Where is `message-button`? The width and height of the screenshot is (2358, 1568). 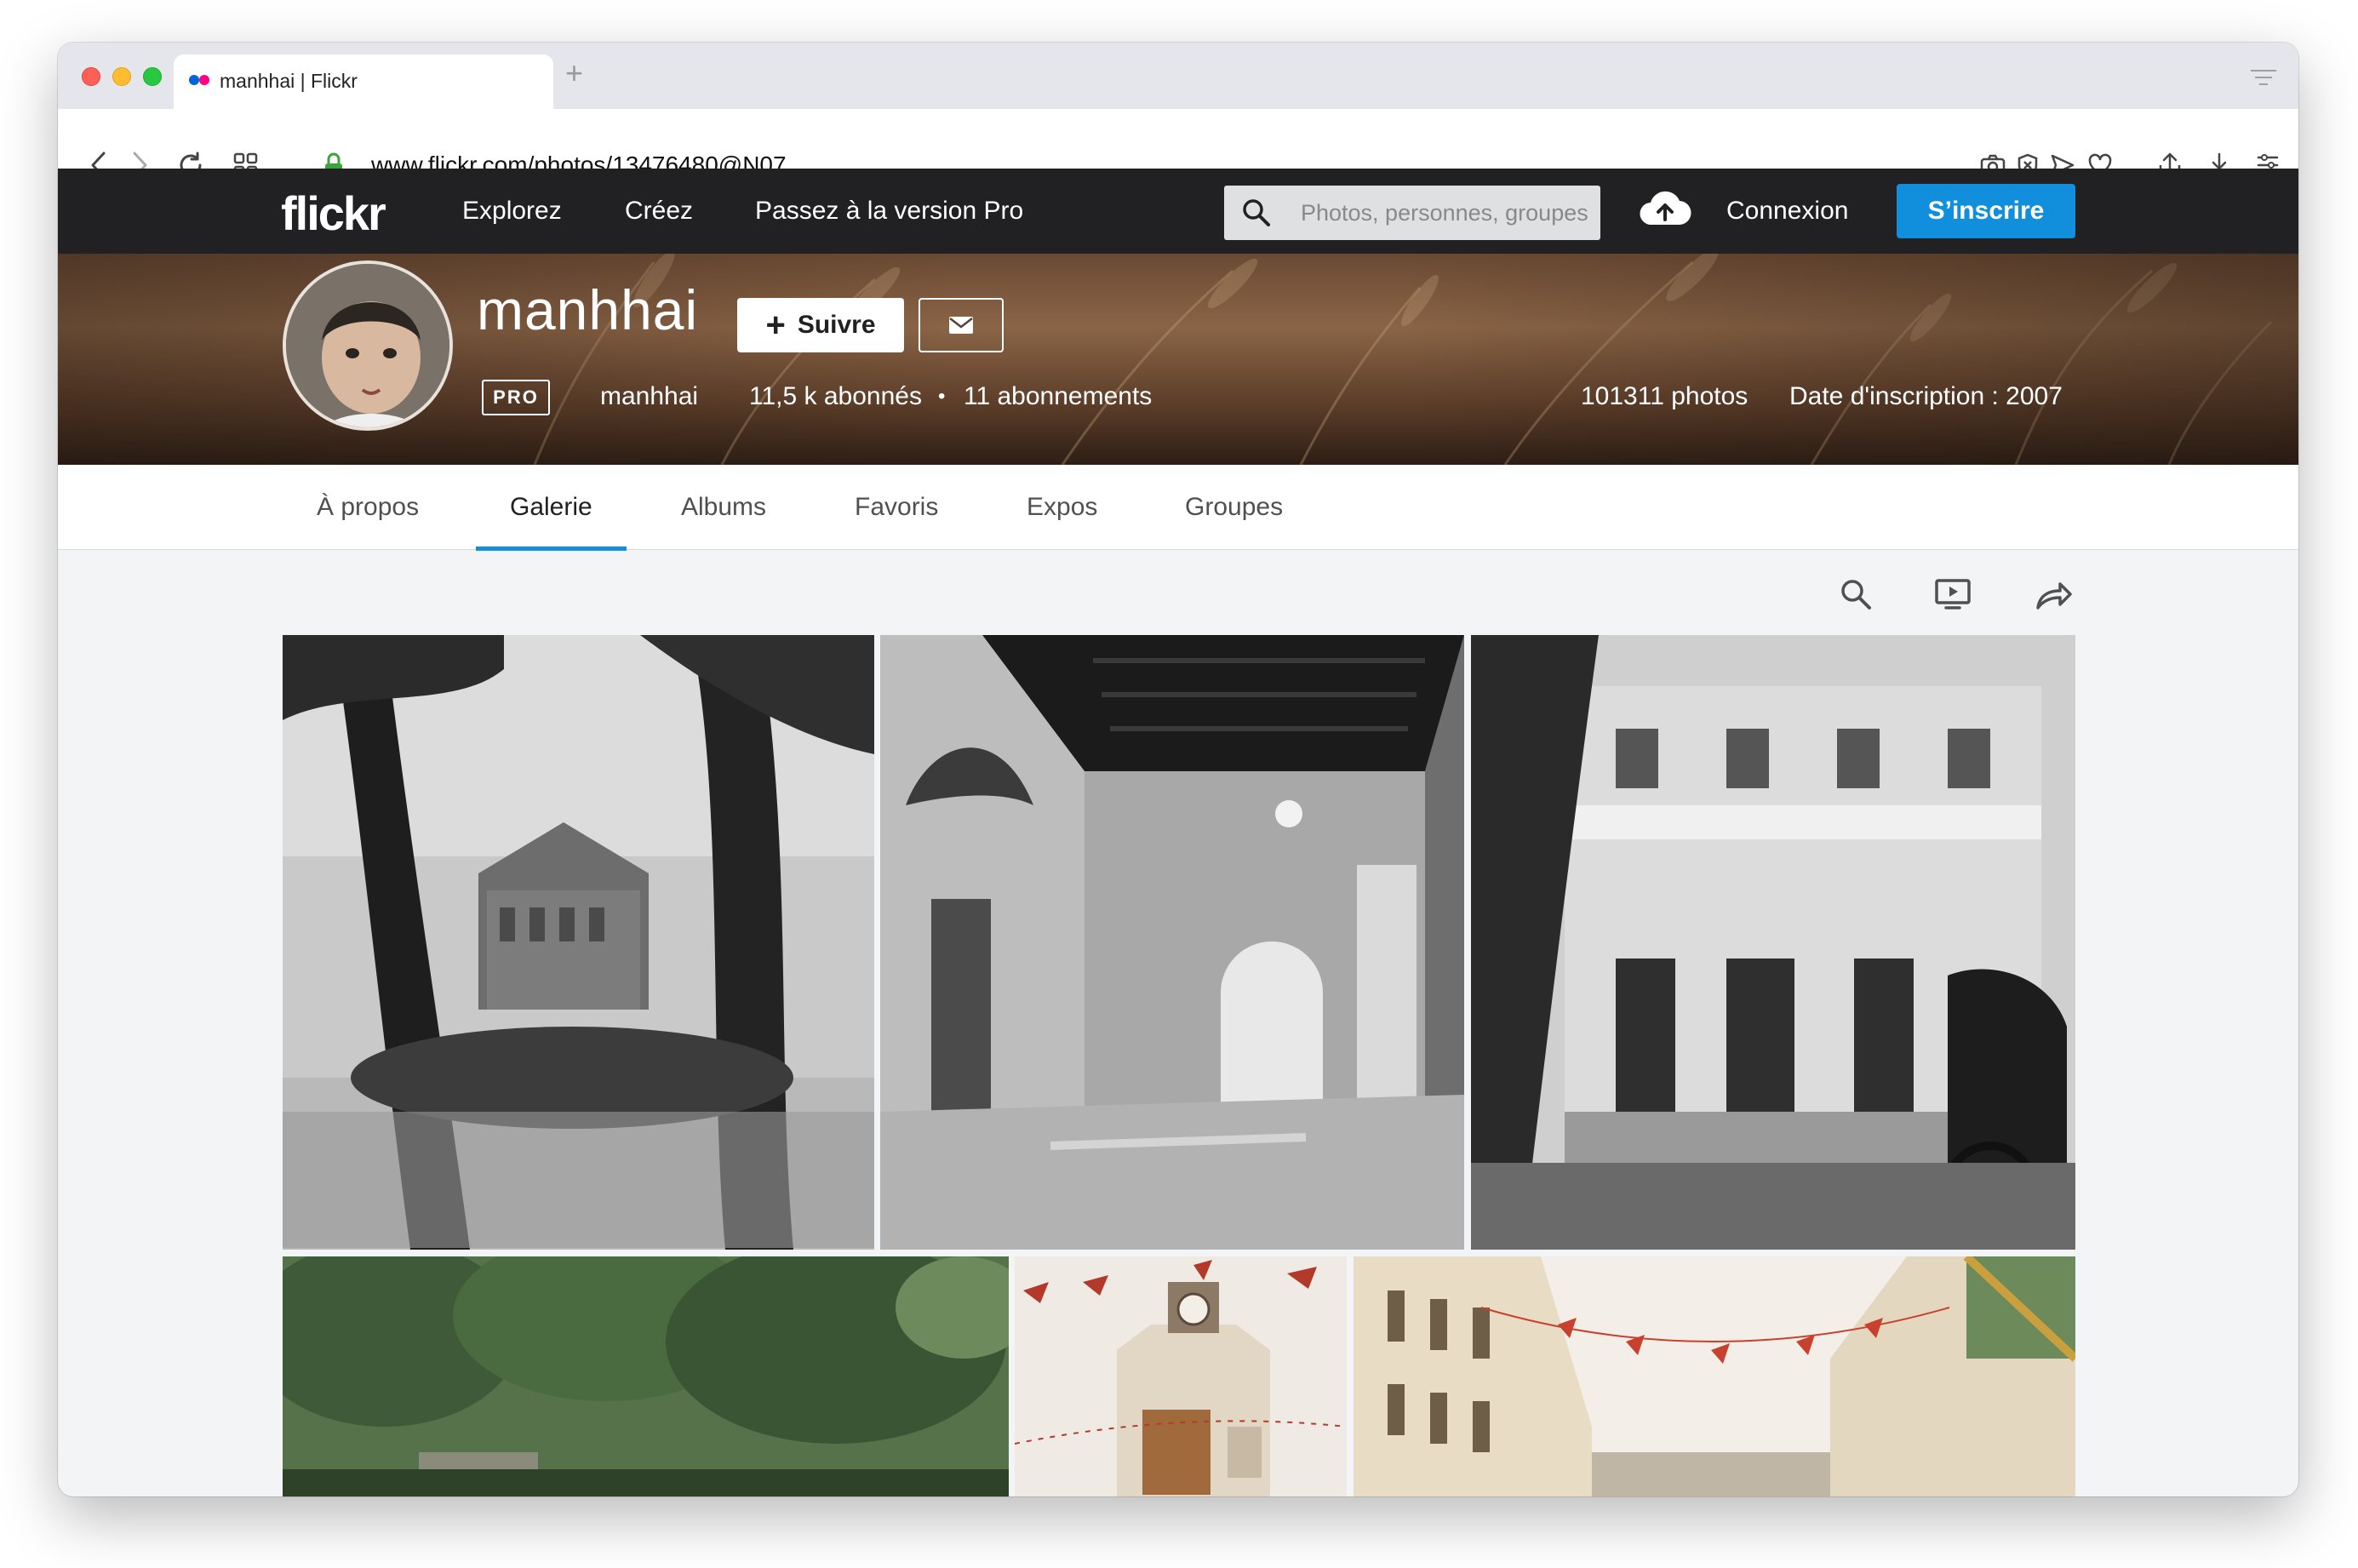 message-button is located at coordinates (961, 325).